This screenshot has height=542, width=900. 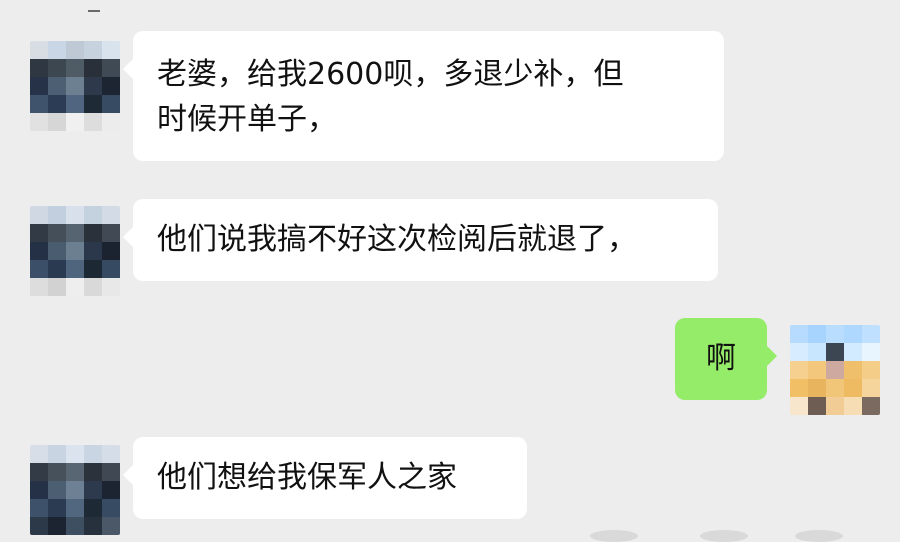 I want to click on message-bubble-3: 啊, so click(x=726, y=359).